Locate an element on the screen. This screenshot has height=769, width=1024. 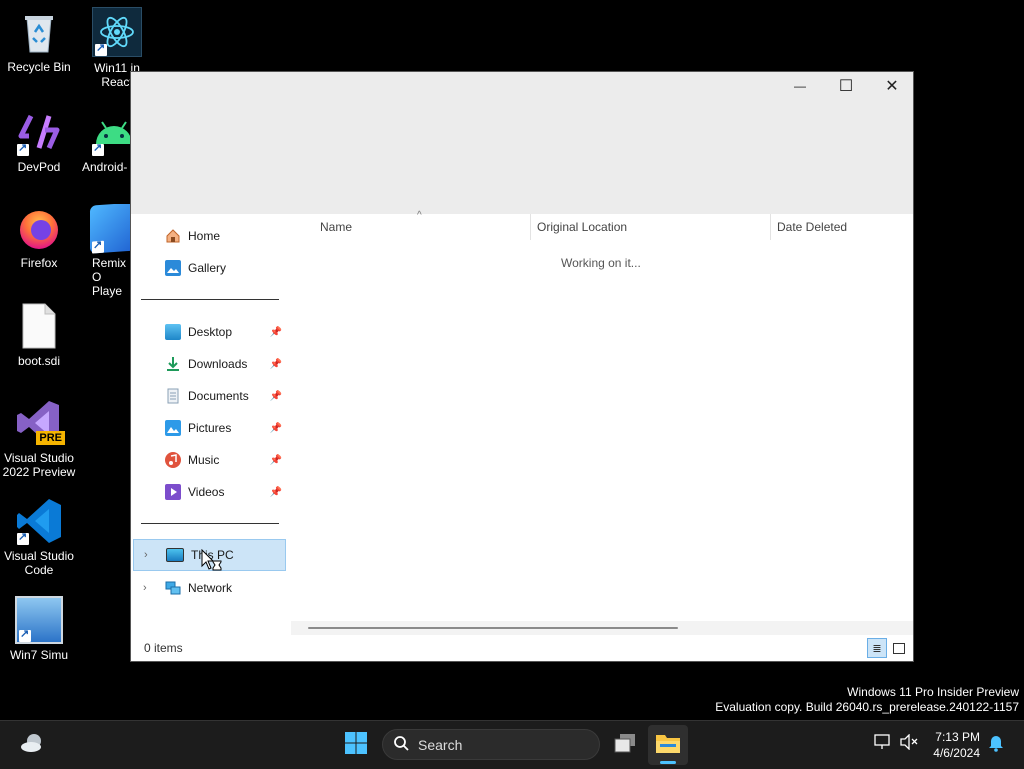
bell-icon is located at coordinates (996, 745).